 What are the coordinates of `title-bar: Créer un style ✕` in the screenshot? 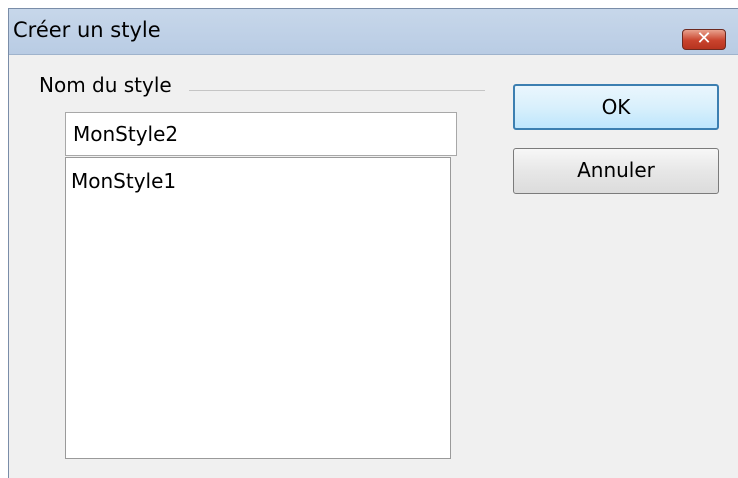 It's located at (373, 32).